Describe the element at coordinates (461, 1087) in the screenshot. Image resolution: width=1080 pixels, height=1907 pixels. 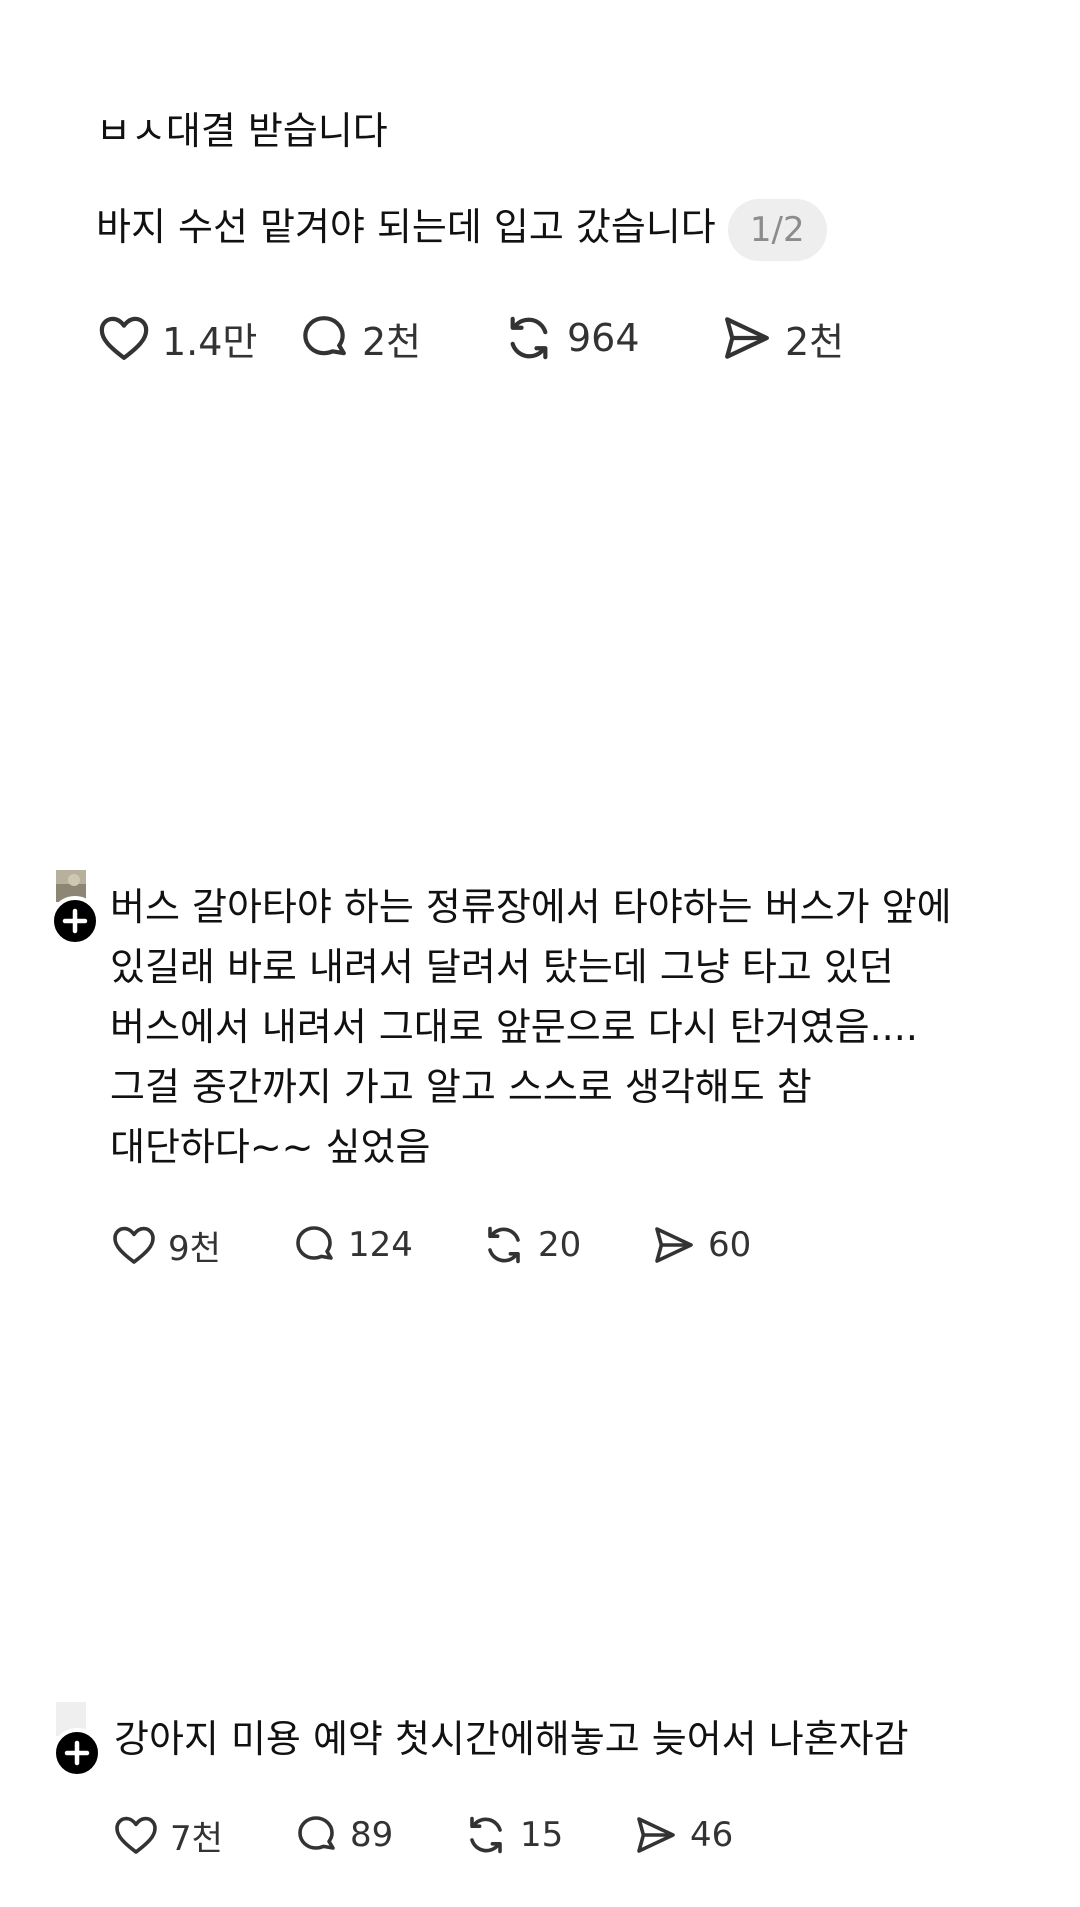
I see `post-2-text-line-4: 그걸 중간까지 가고 알고 스스로 생각해도 참` at that location.